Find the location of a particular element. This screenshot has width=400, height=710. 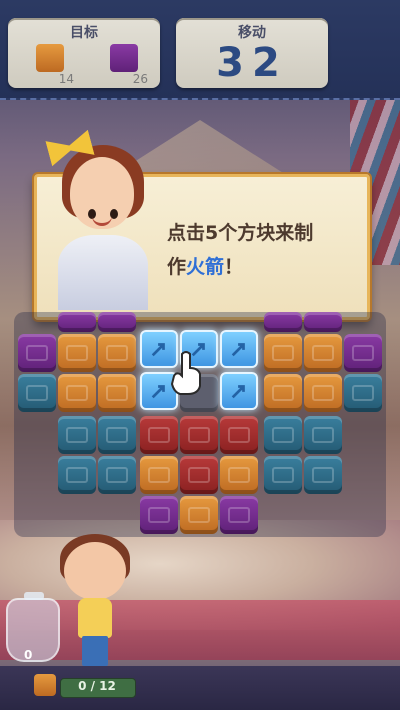

character-smile is located at coordinates (102, 220).